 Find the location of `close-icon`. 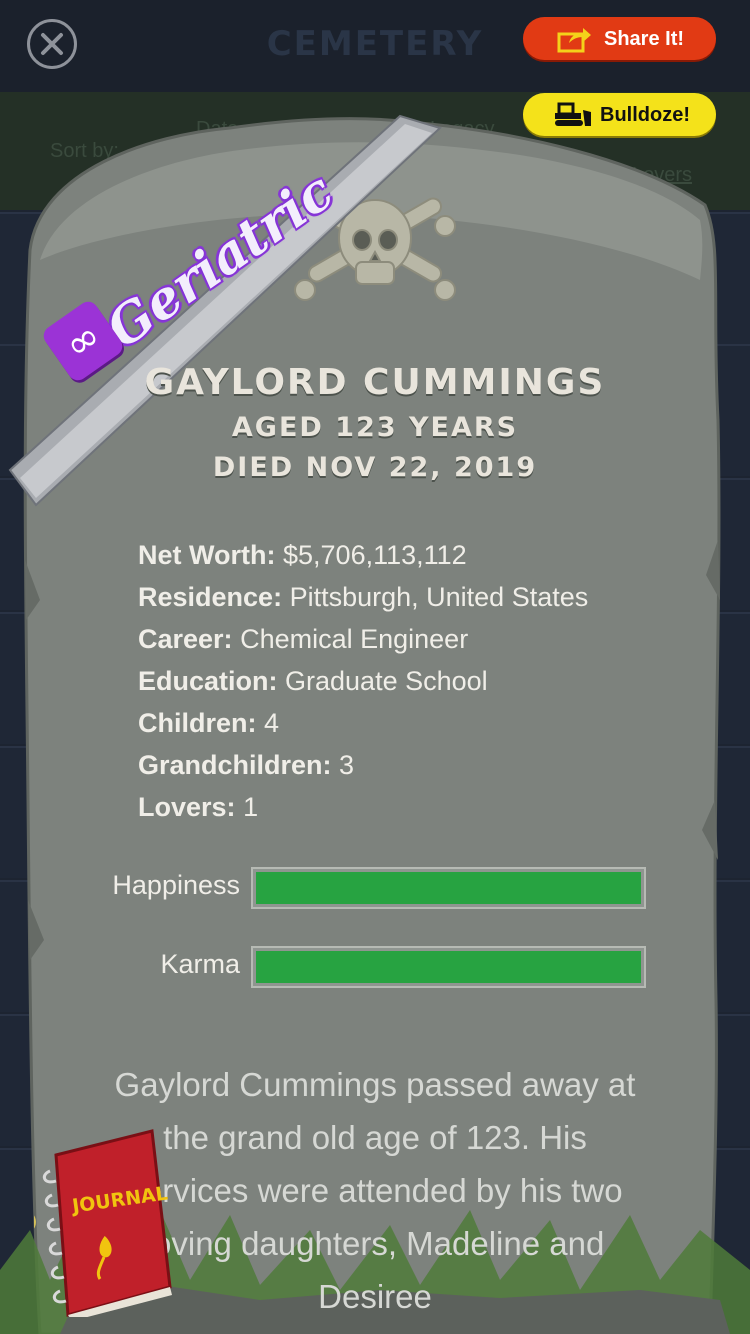

close-icon is located at coordinates (52, 44).